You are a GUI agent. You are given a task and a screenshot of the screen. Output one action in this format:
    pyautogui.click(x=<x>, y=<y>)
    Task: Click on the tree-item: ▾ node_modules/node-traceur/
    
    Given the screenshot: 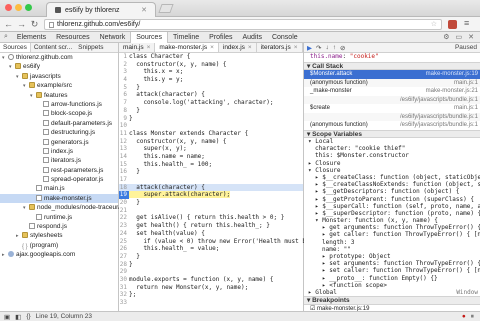 What is the action you would take?
    pyautogui.click(x=60, y=207)
    